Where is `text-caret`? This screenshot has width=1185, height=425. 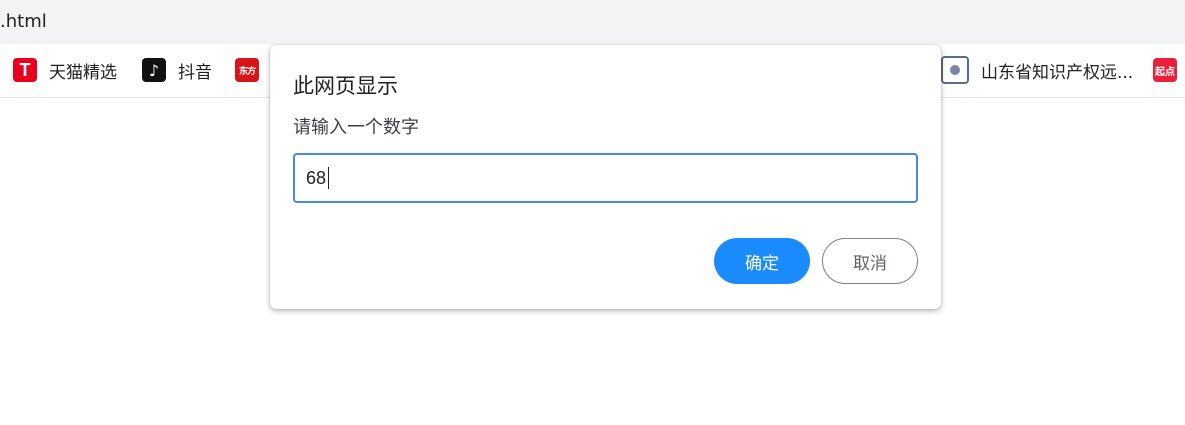
text-caret is located at coordinates (329, 178).